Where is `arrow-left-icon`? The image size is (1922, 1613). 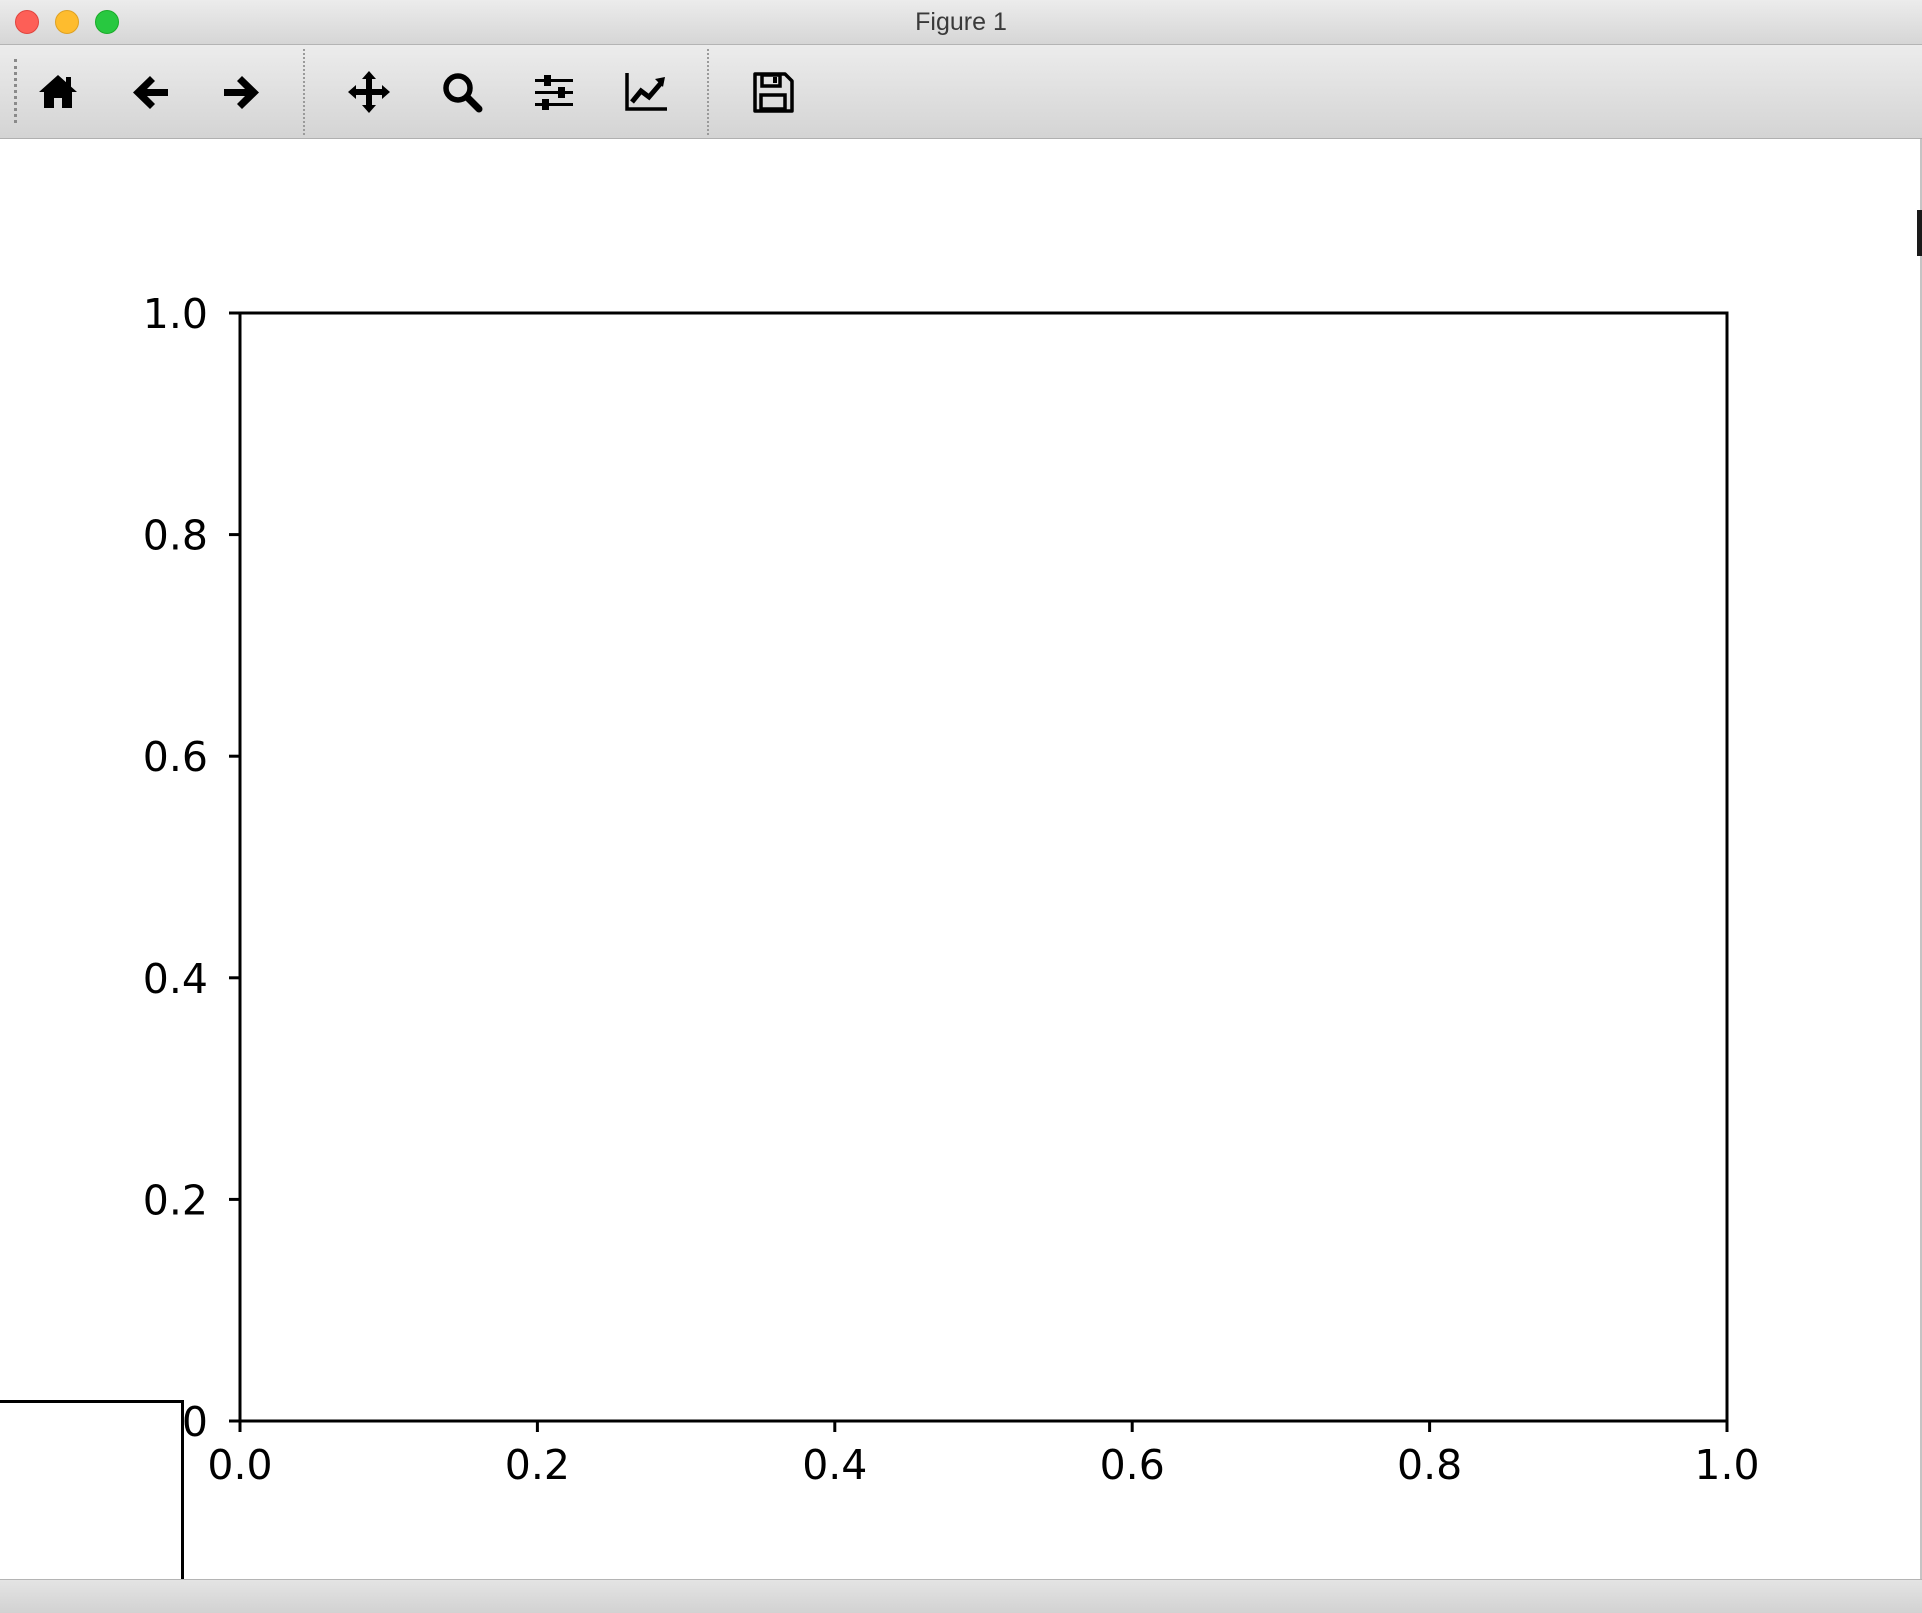 arrow-left-icon is located at coordinates (150, 92).